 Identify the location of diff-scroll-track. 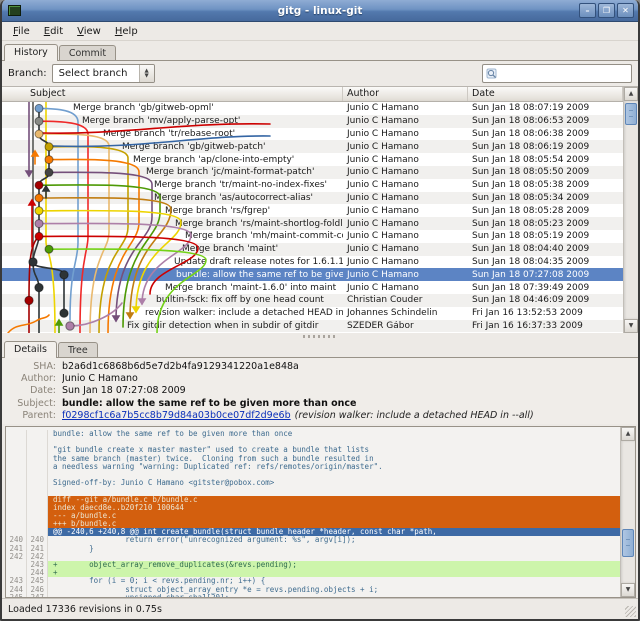
(628, 512).